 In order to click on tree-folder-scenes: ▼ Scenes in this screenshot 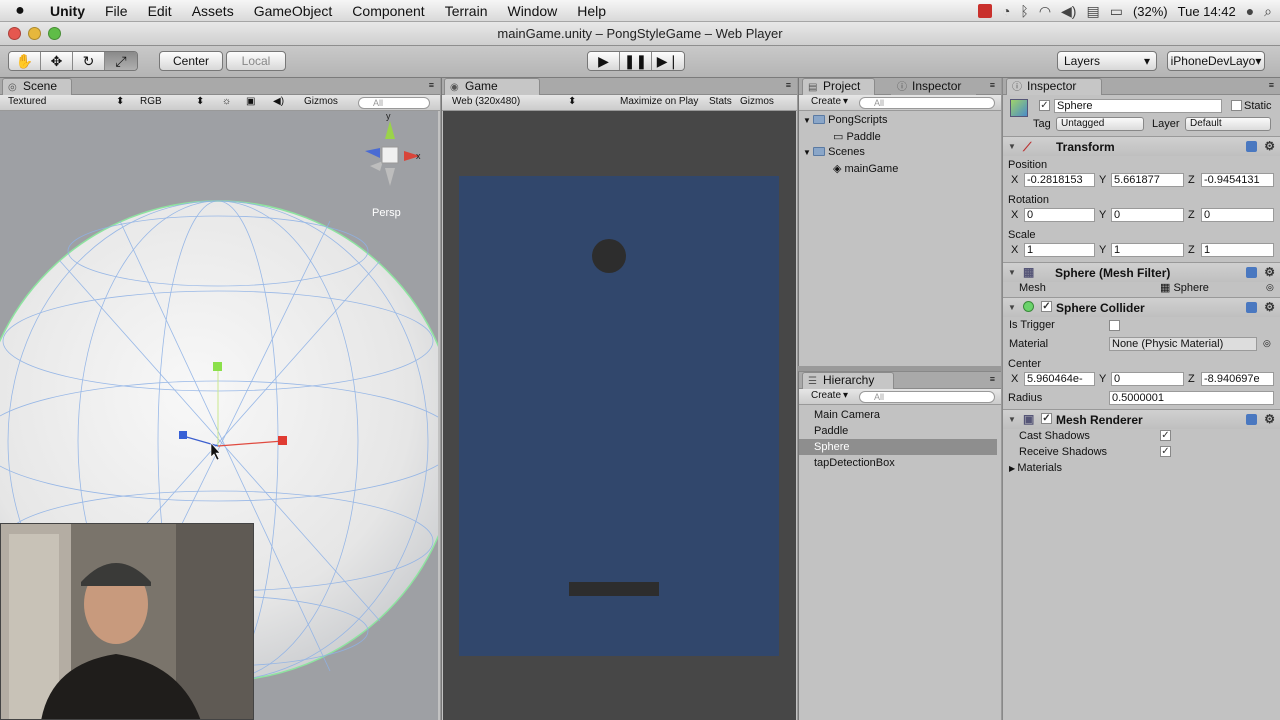, I will do `click(834, 152)`.